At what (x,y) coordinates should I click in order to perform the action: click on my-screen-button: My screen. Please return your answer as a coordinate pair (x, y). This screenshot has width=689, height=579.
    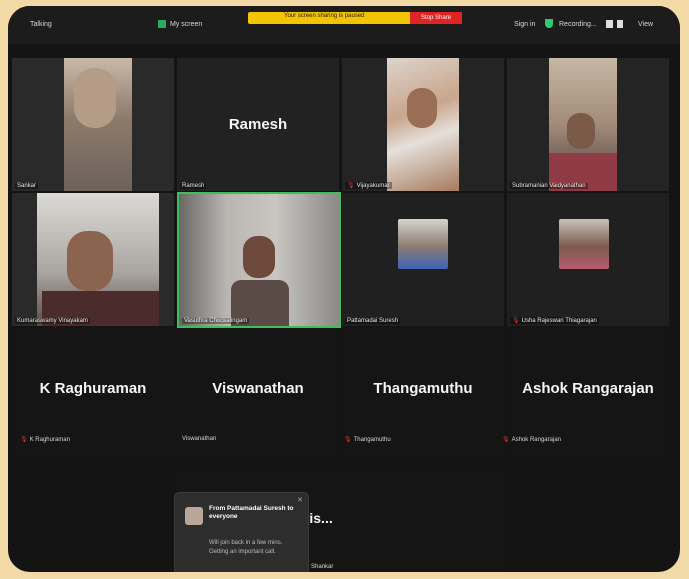
    Looking at the image, I should click on (186, 25).